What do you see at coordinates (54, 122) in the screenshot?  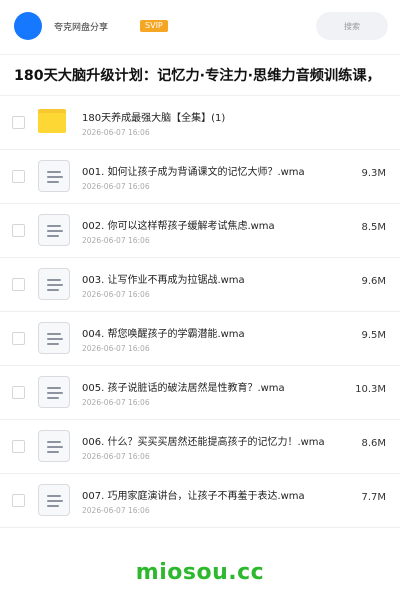 I see `folder-icon` at bounding box center [54, 122].